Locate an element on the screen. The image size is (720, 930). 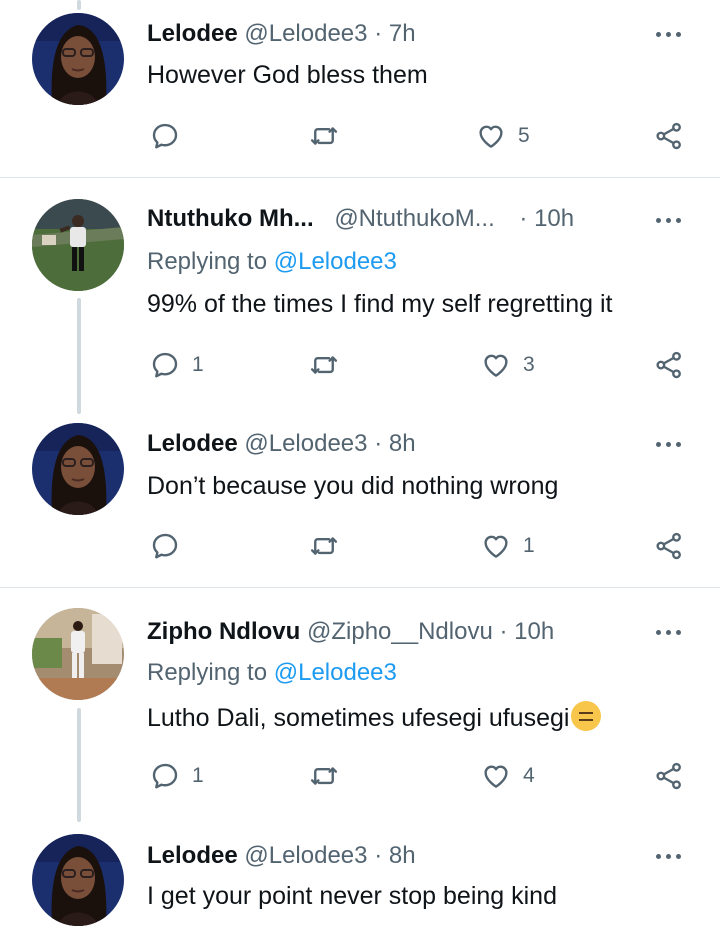
like-button: 4 is located at coordinates (508, 776).